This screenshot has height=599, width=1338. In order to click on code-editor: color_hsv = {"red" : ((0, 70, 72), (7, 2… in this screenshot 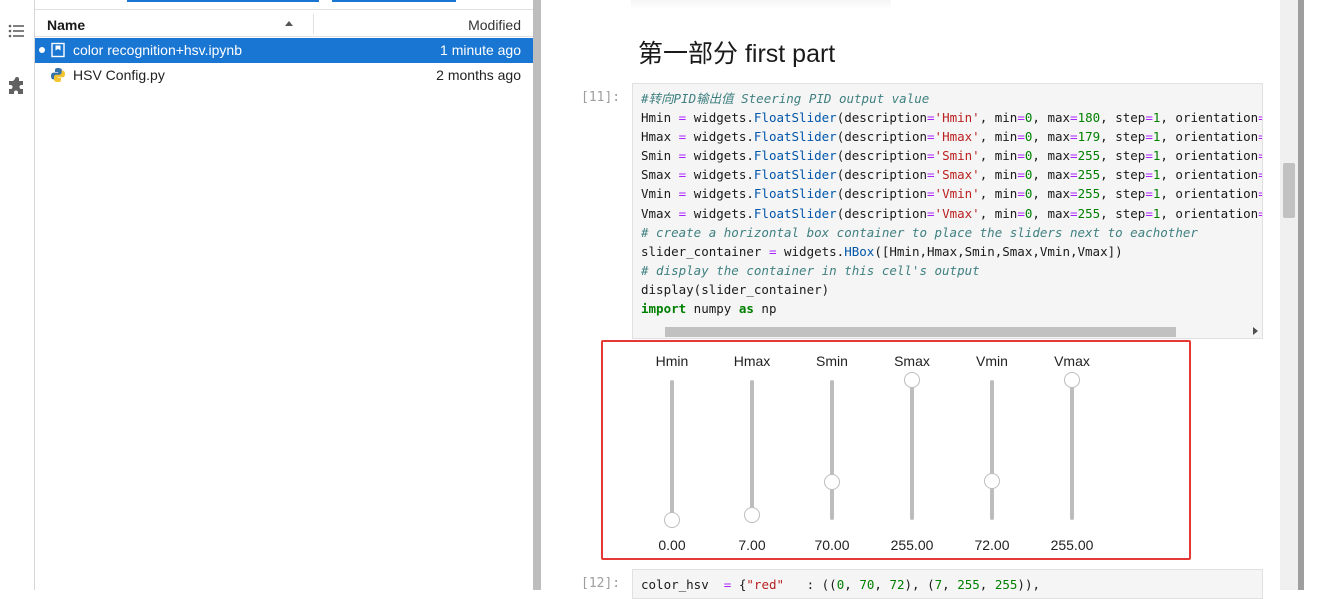, I will do `click(840, 584)`.